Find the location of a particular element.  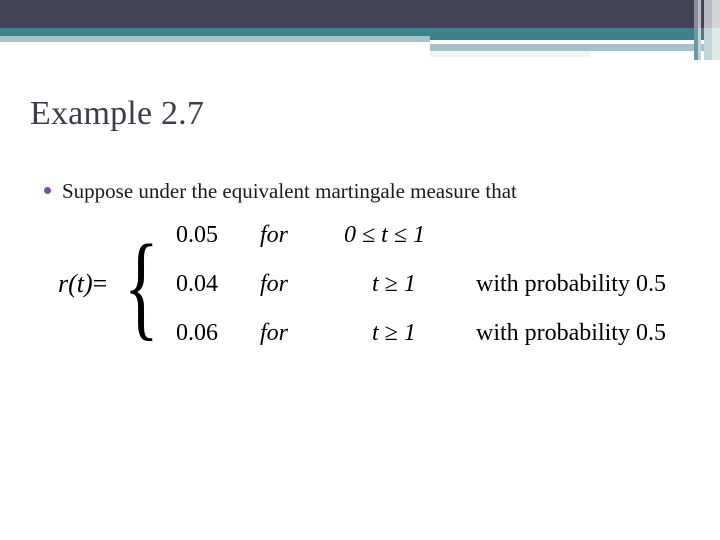

banner-band-teal-right is located at coordinates (575, 34).